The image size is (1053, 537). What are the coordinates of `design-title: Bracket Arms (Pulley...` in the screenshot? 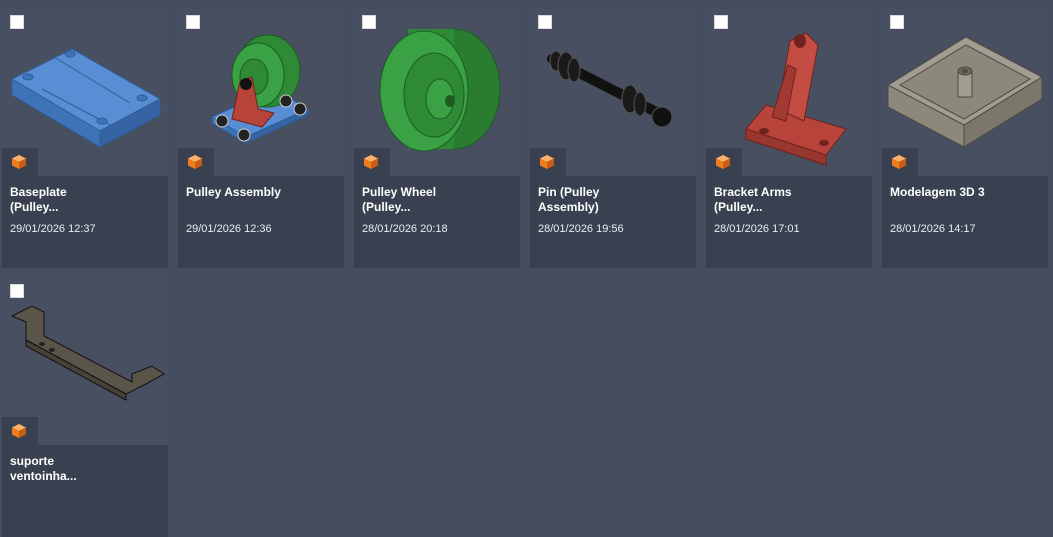 It's located at (788, 200).